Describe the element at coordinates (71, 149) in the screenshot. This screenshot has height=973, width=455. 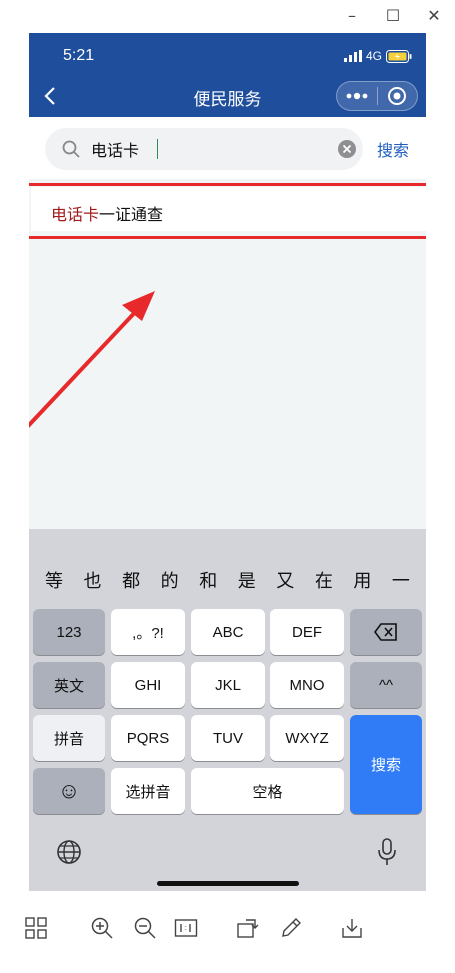
I see `search-icon` at that location.